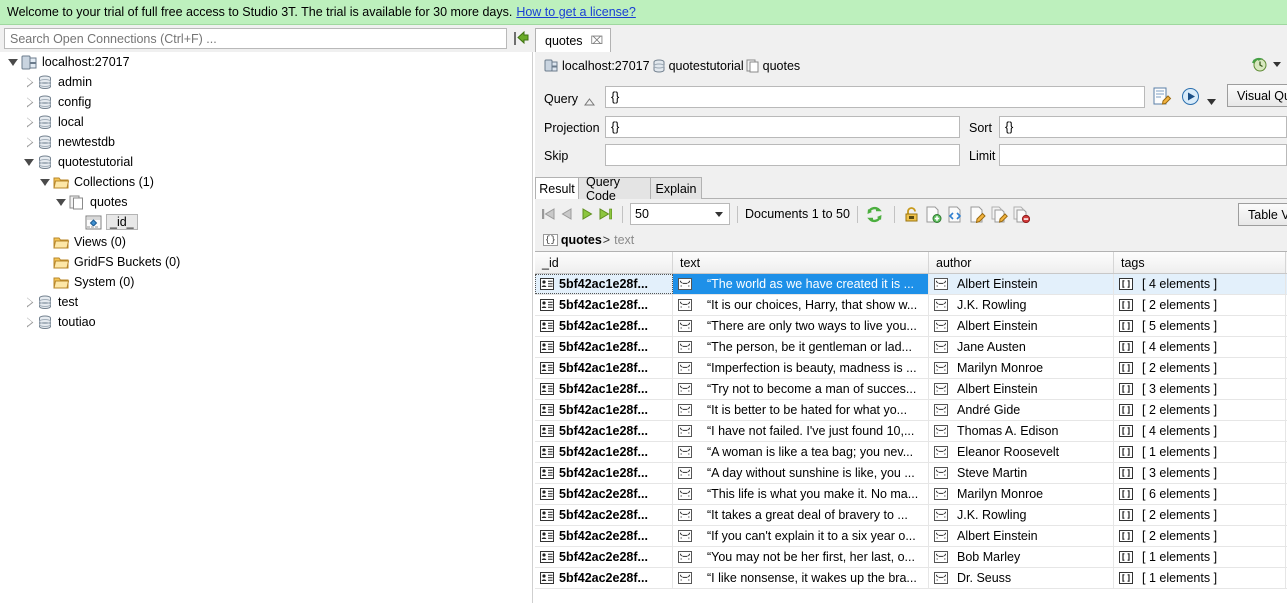 This screenshot has height=603, width=1287. What do you see at coordinates (266, 142) in the screenshot?
I see `tree-node-newtestdb: newtestdb` at bounding box center [266, 142].